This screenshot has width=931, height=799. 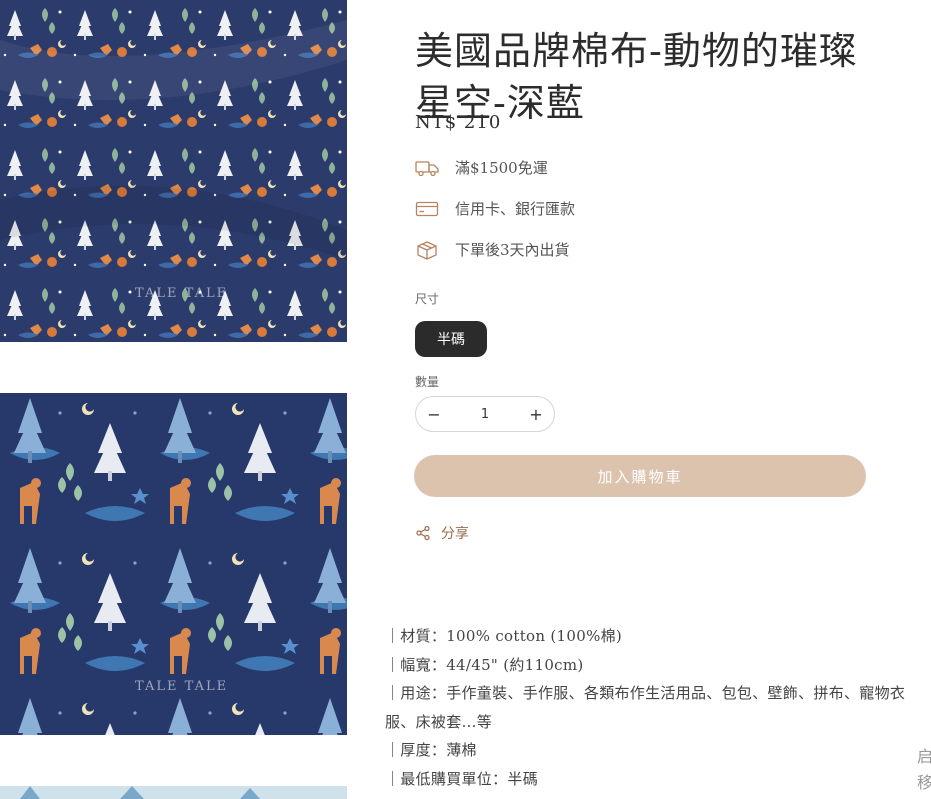 I want to click on payment-info: 信用卡、銀行匯款, so click(x=495, y=208).